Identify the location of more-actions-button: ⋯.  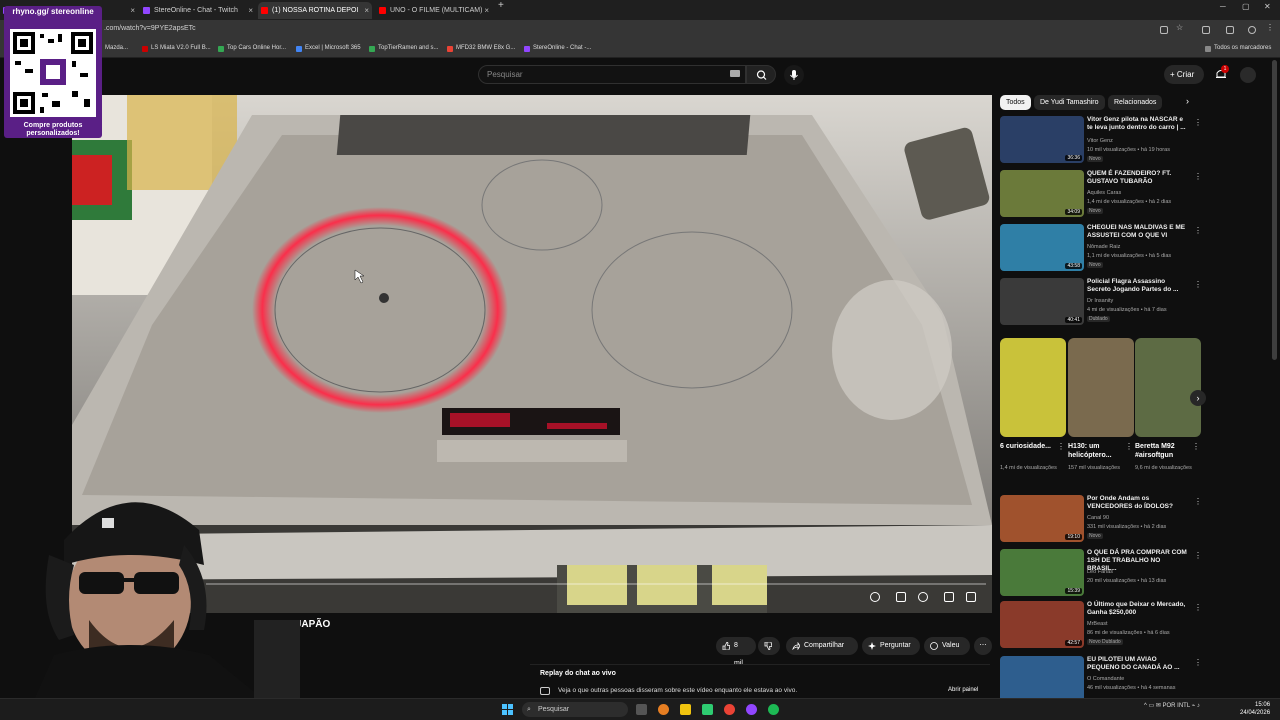
(983, 646).